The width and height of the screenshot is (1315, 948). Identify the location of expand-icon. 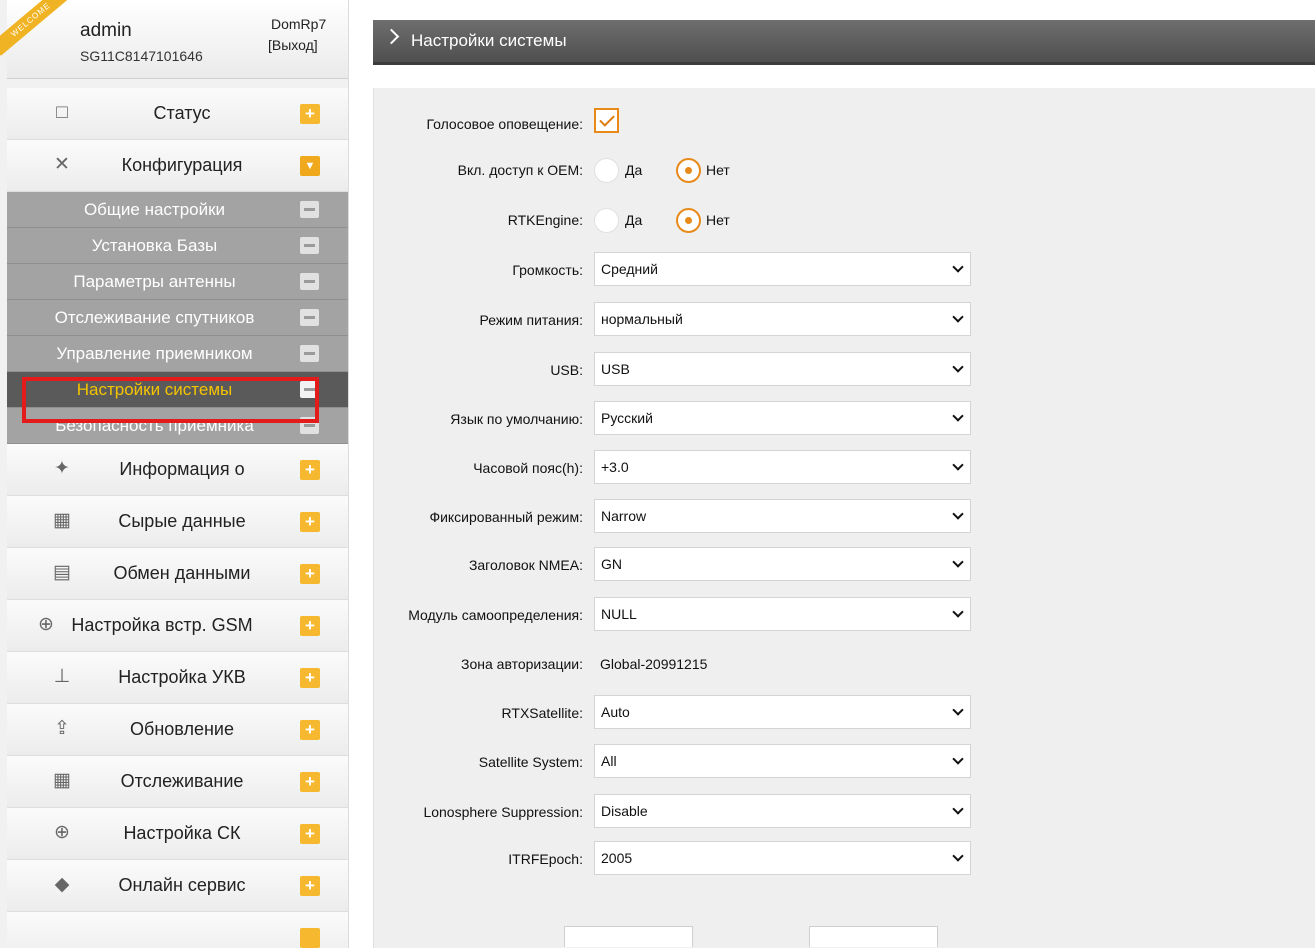
(310, 938).